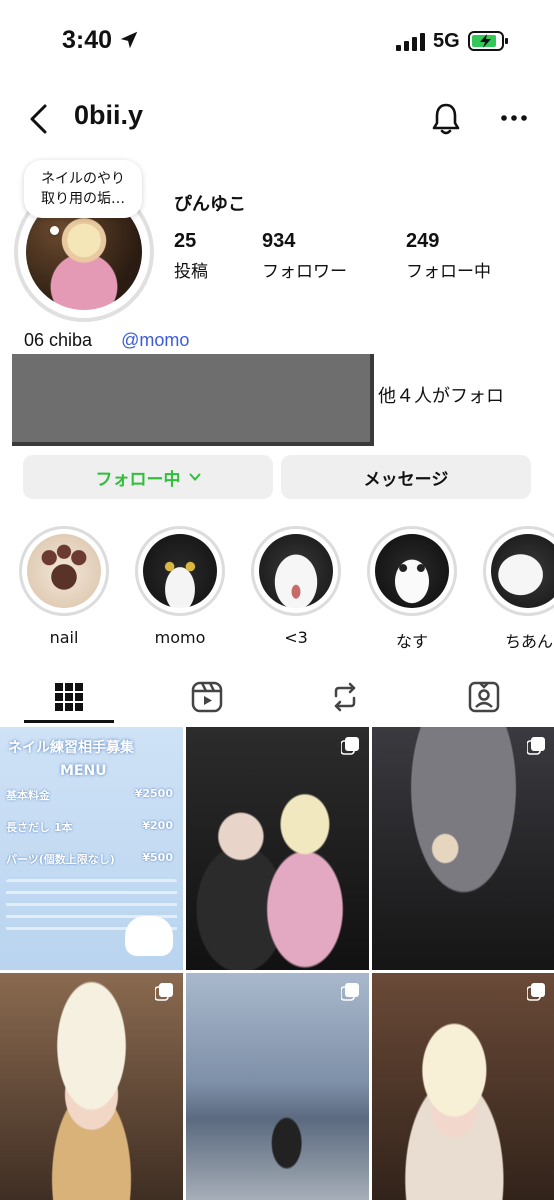 The image size is (554, 1200). I want to click on battery-charging-icon, so click(488, 41).